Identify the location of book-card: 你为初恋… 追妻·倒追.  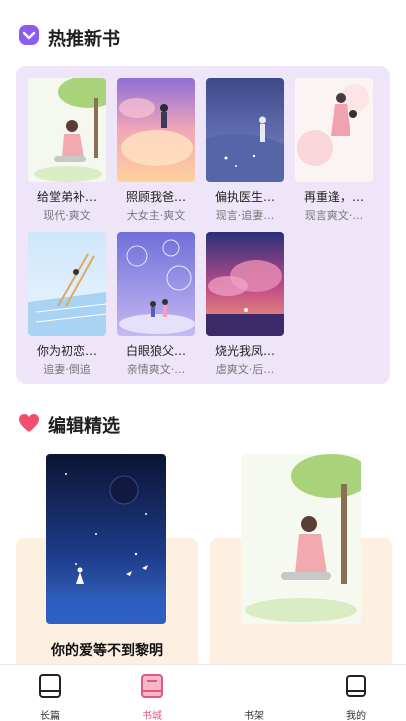
(67, 304).